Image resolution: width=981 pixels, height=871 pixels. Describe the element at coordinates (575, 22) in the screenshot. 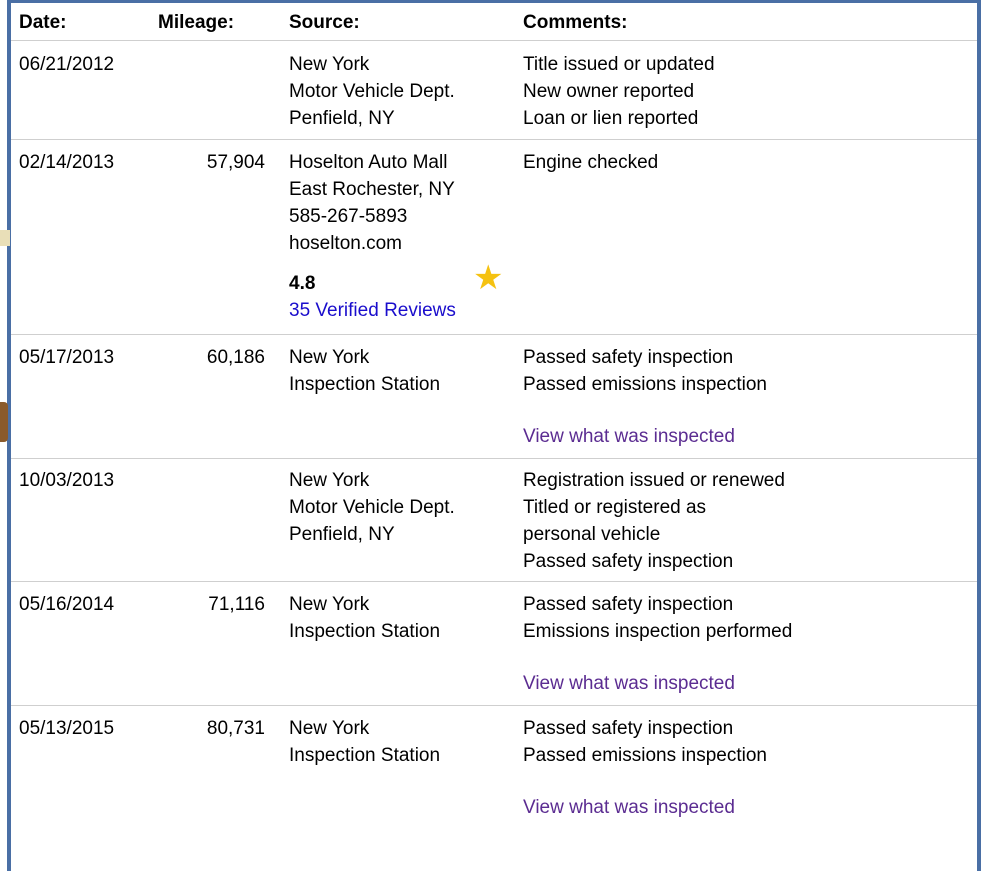

I see `header-comments: Comments:` at that location.